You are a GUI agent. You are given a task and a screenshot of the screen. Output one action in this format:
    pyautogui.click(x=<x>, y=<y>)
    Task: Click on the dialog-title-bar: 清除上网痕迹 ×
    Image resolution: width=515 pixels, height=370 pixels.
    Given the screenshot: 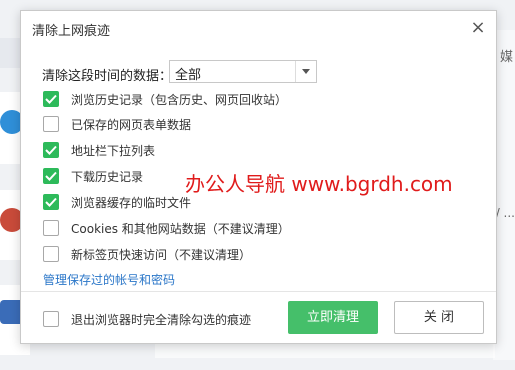 What is the action you would take?
    pyautogui.click(x=258, y=28)
    